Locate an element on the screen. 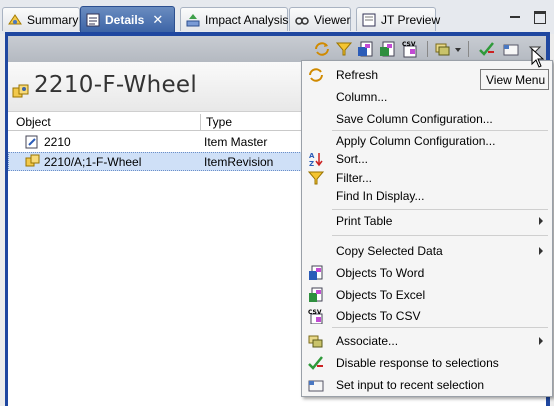  window-controls is located at coordinates (527, 16).